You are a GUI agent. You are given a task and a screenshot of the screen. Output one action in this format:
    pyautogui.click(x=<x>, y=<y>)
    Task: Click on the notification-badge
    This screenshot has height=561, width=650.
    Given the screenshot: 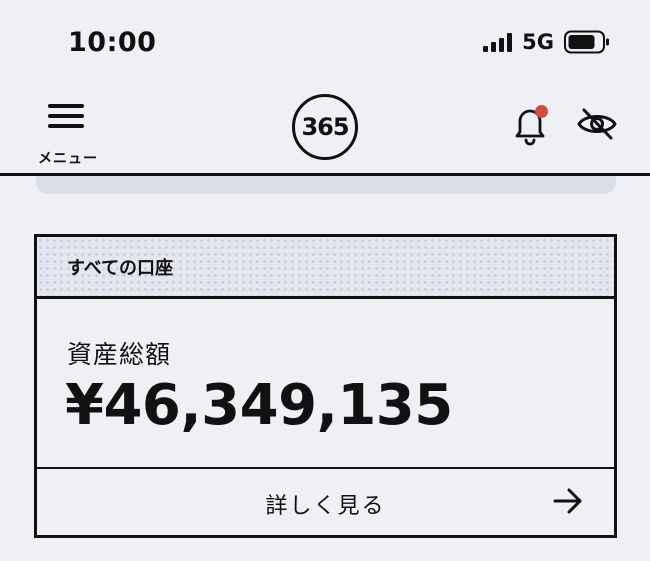 What is the action you would take?
    pyautogui.click(x=541, y=111)
    